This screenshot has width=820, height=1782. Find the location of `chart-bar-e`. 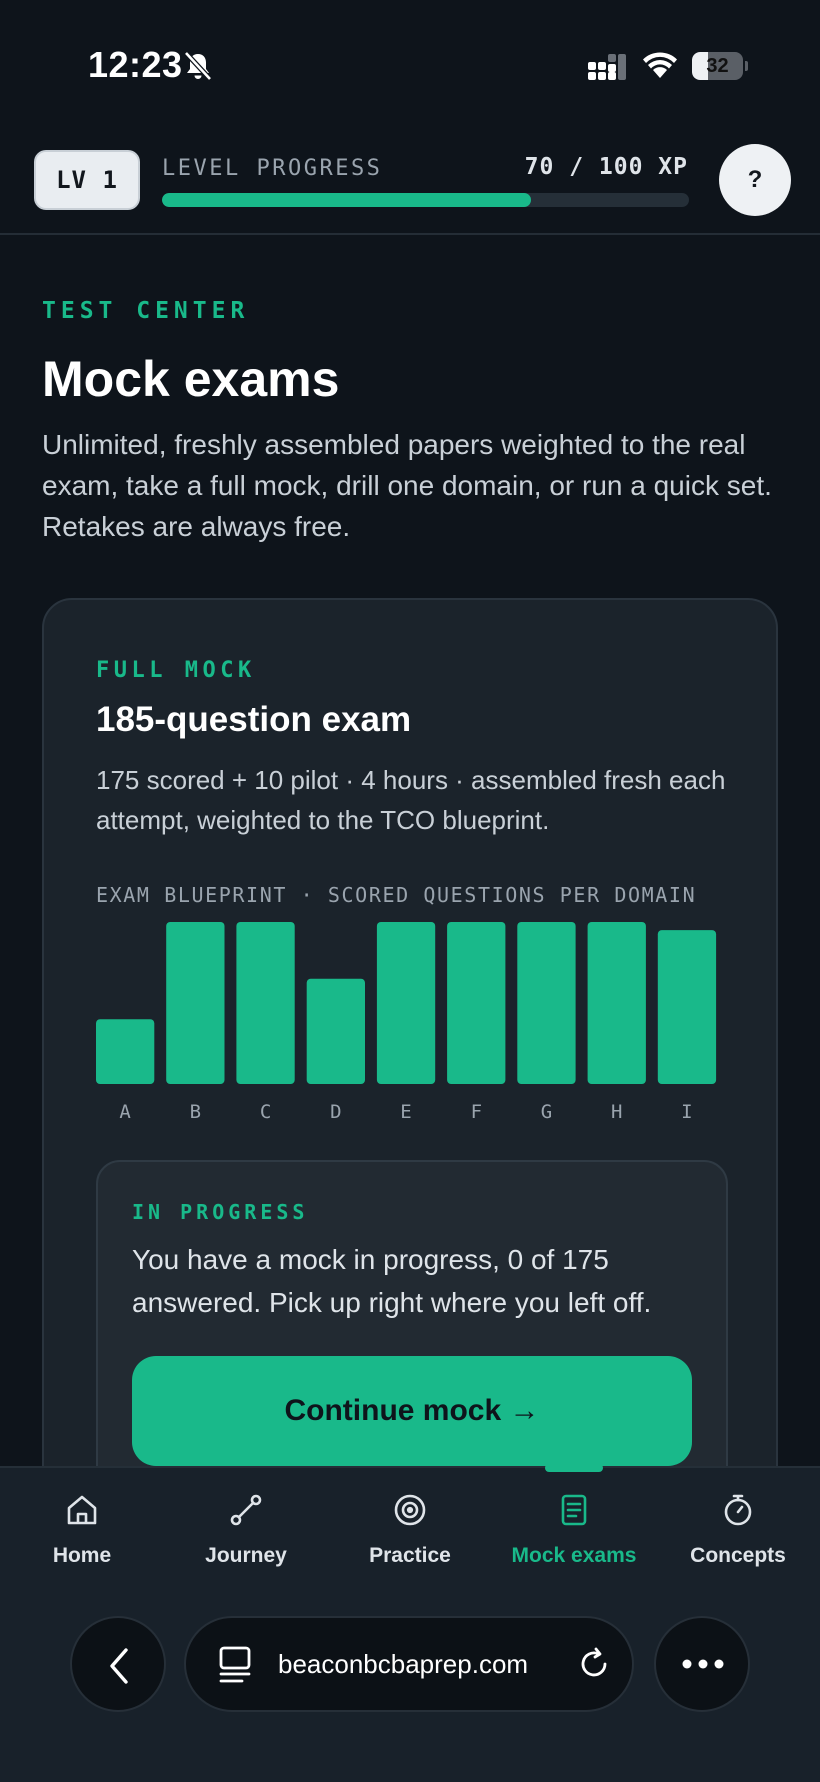

chart-bar-e is located at coordinates (406, 1003).